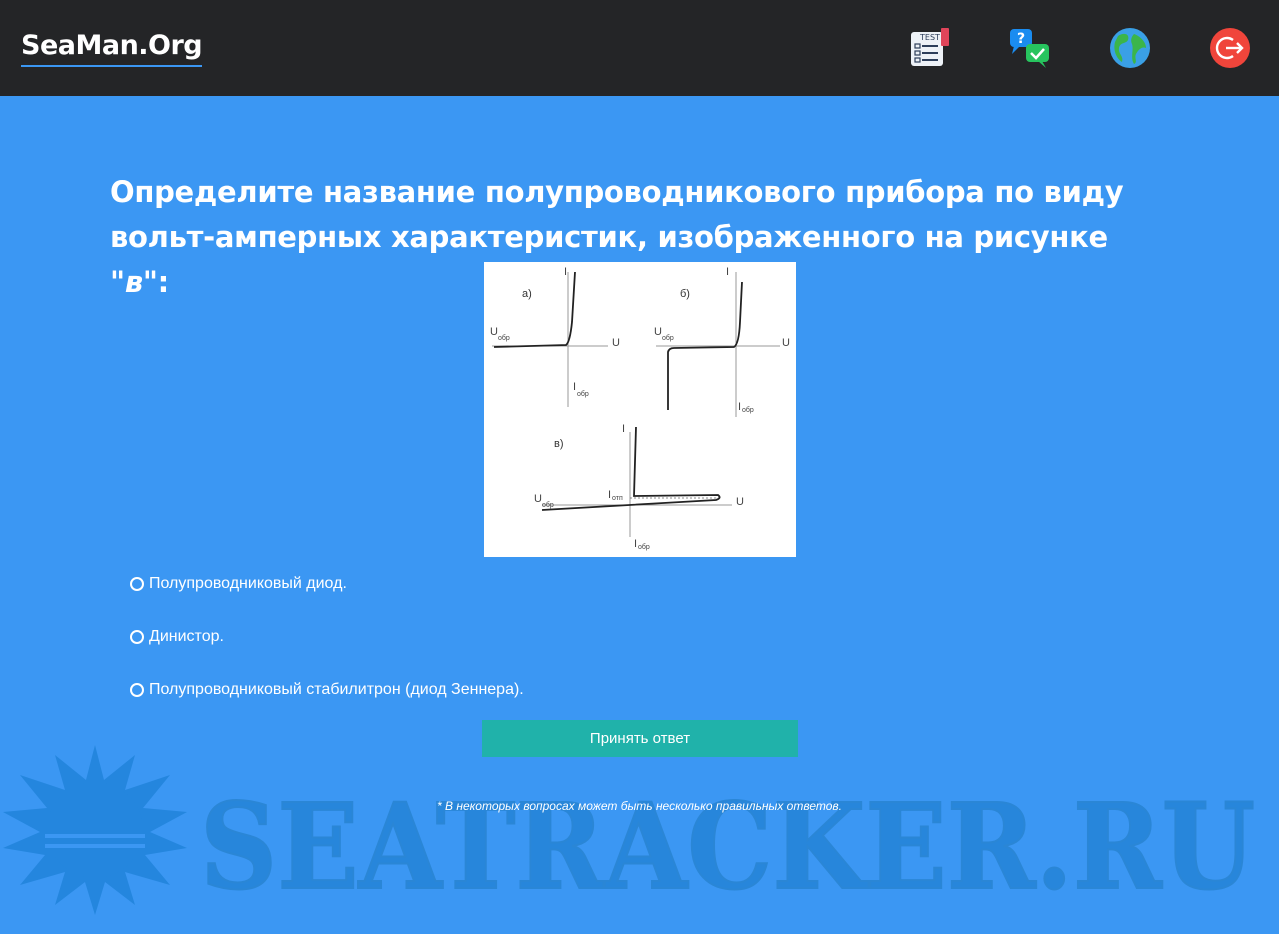 The height and width of the screenshot is (934, 1279). I want to click on answer-option-1: Полупроводниковый диод., so click(238, 584).